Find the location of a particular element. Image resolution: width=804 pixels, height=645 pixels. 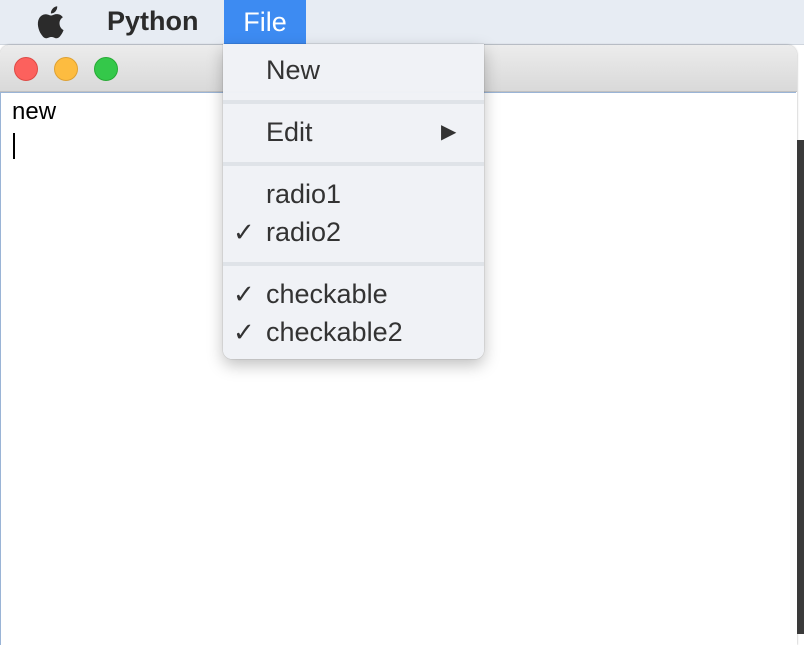

menu-item-radio1: radio1 is located at coordinates (353, 194).